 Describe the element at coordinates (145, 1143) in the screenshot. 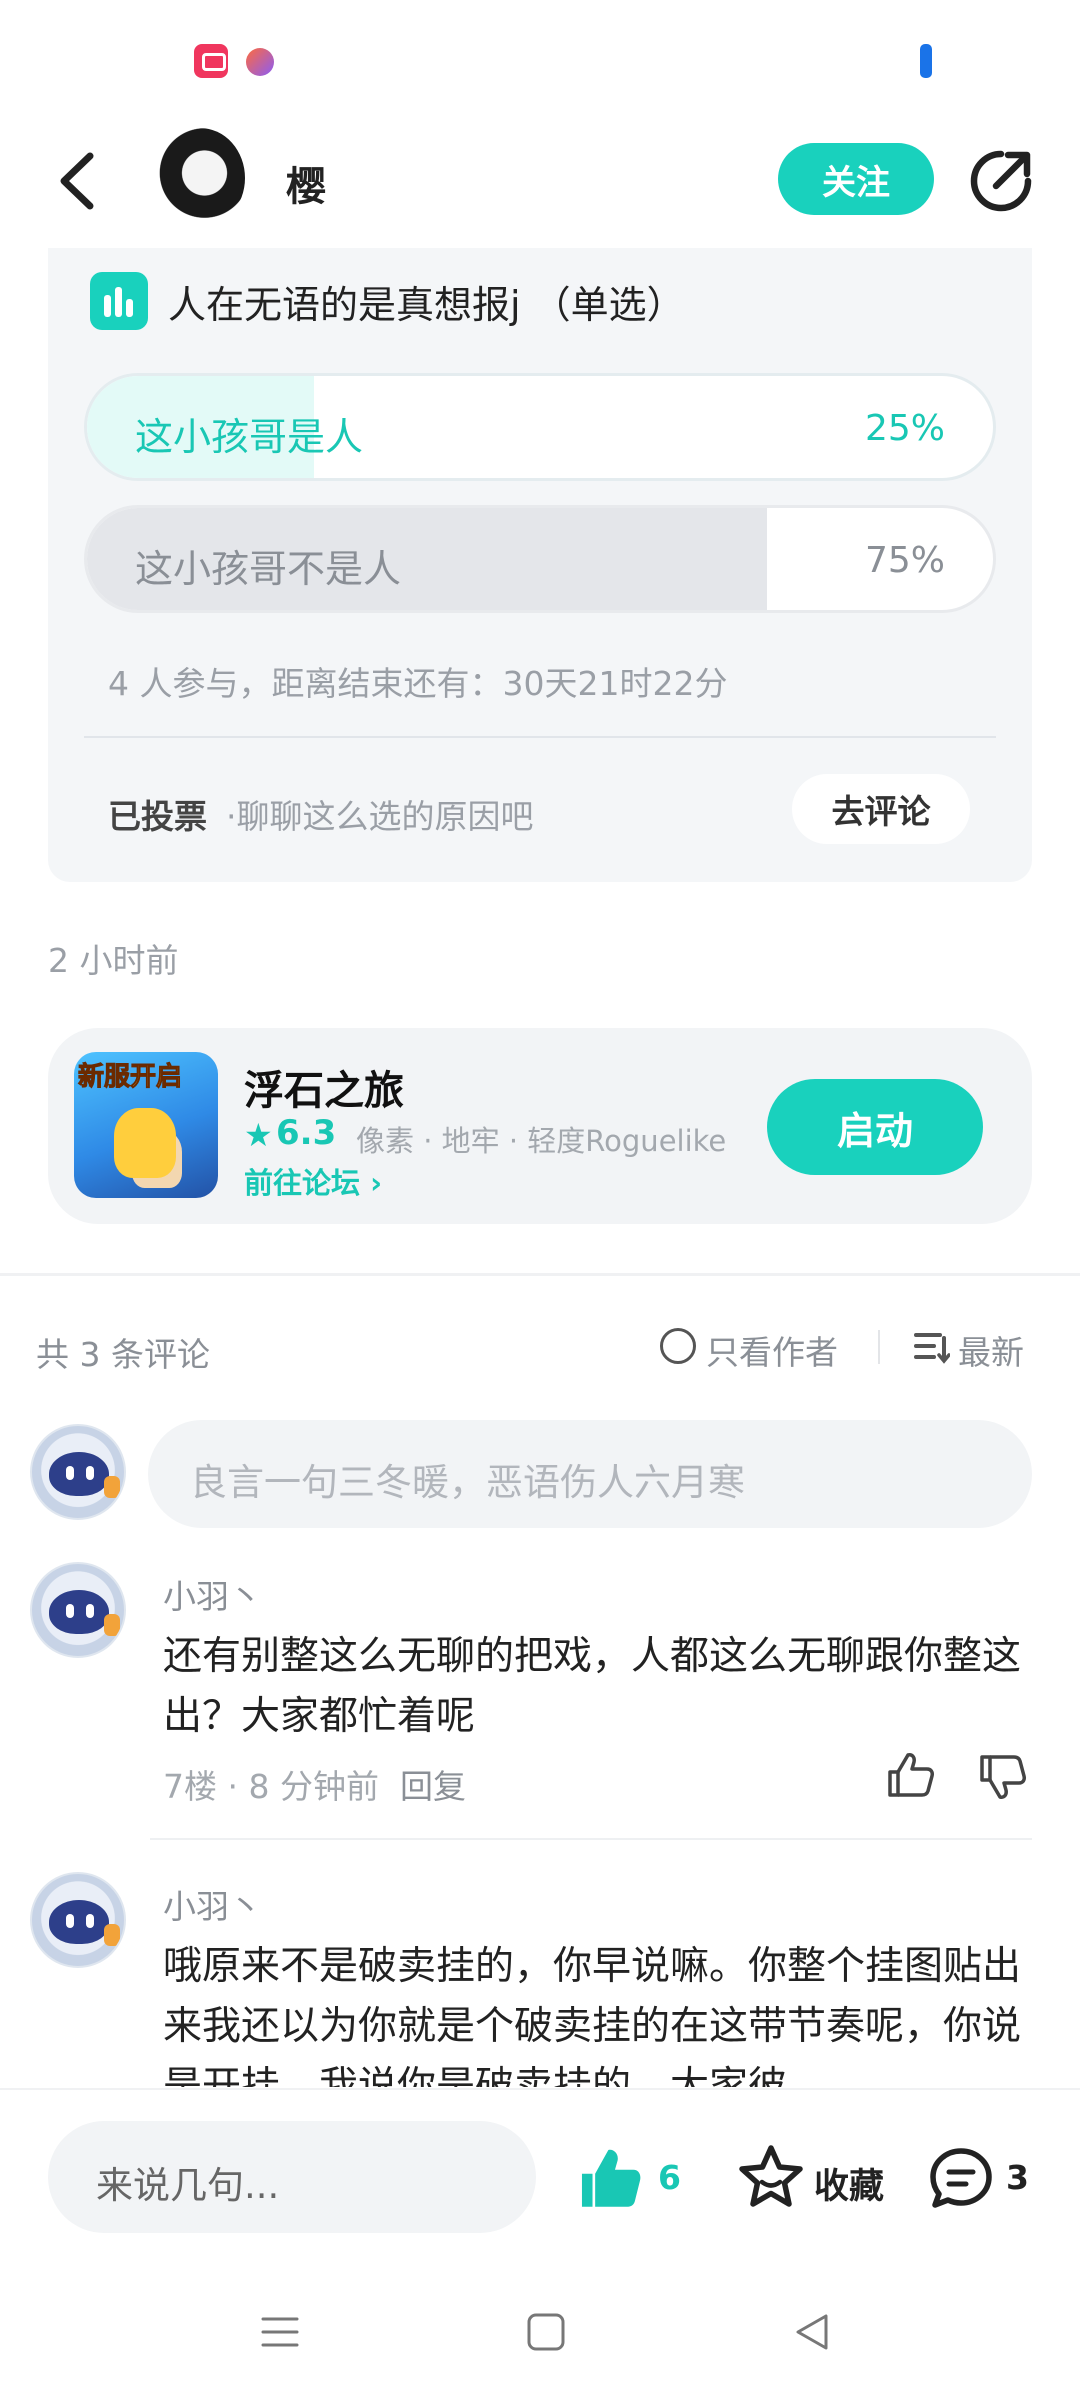

I see `game-hero-art` at that location.